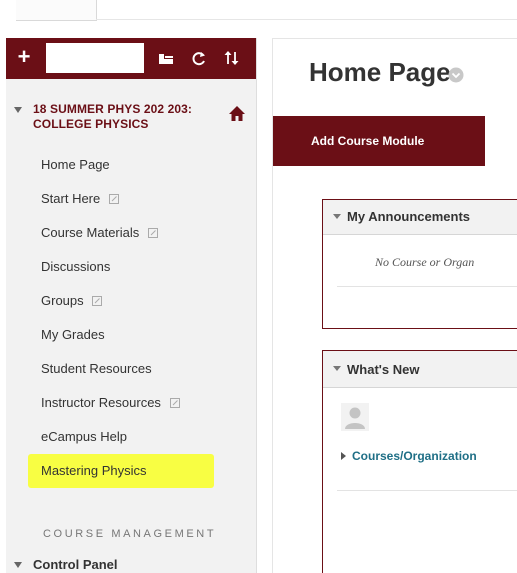 Image resolution: width=517 pixels, height=573 pixels. Describe the element at coordinates (75, 164) in the screenshot. I see `menu-item-label: Home Page` at that location.